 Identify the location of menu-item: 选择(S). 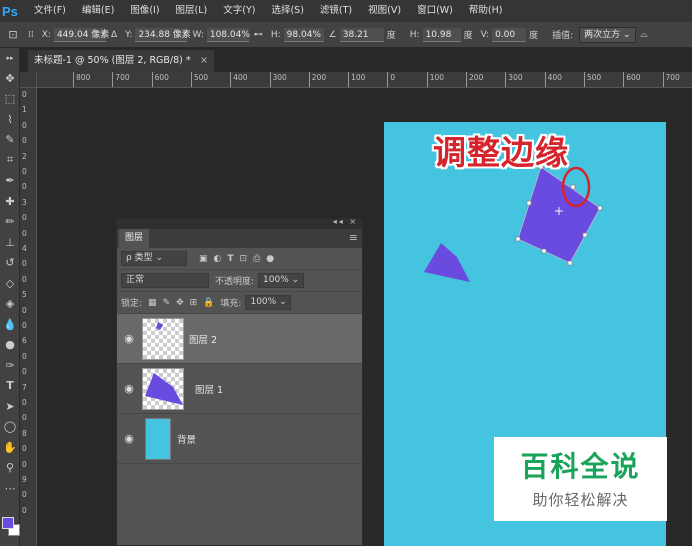
(287, 11).